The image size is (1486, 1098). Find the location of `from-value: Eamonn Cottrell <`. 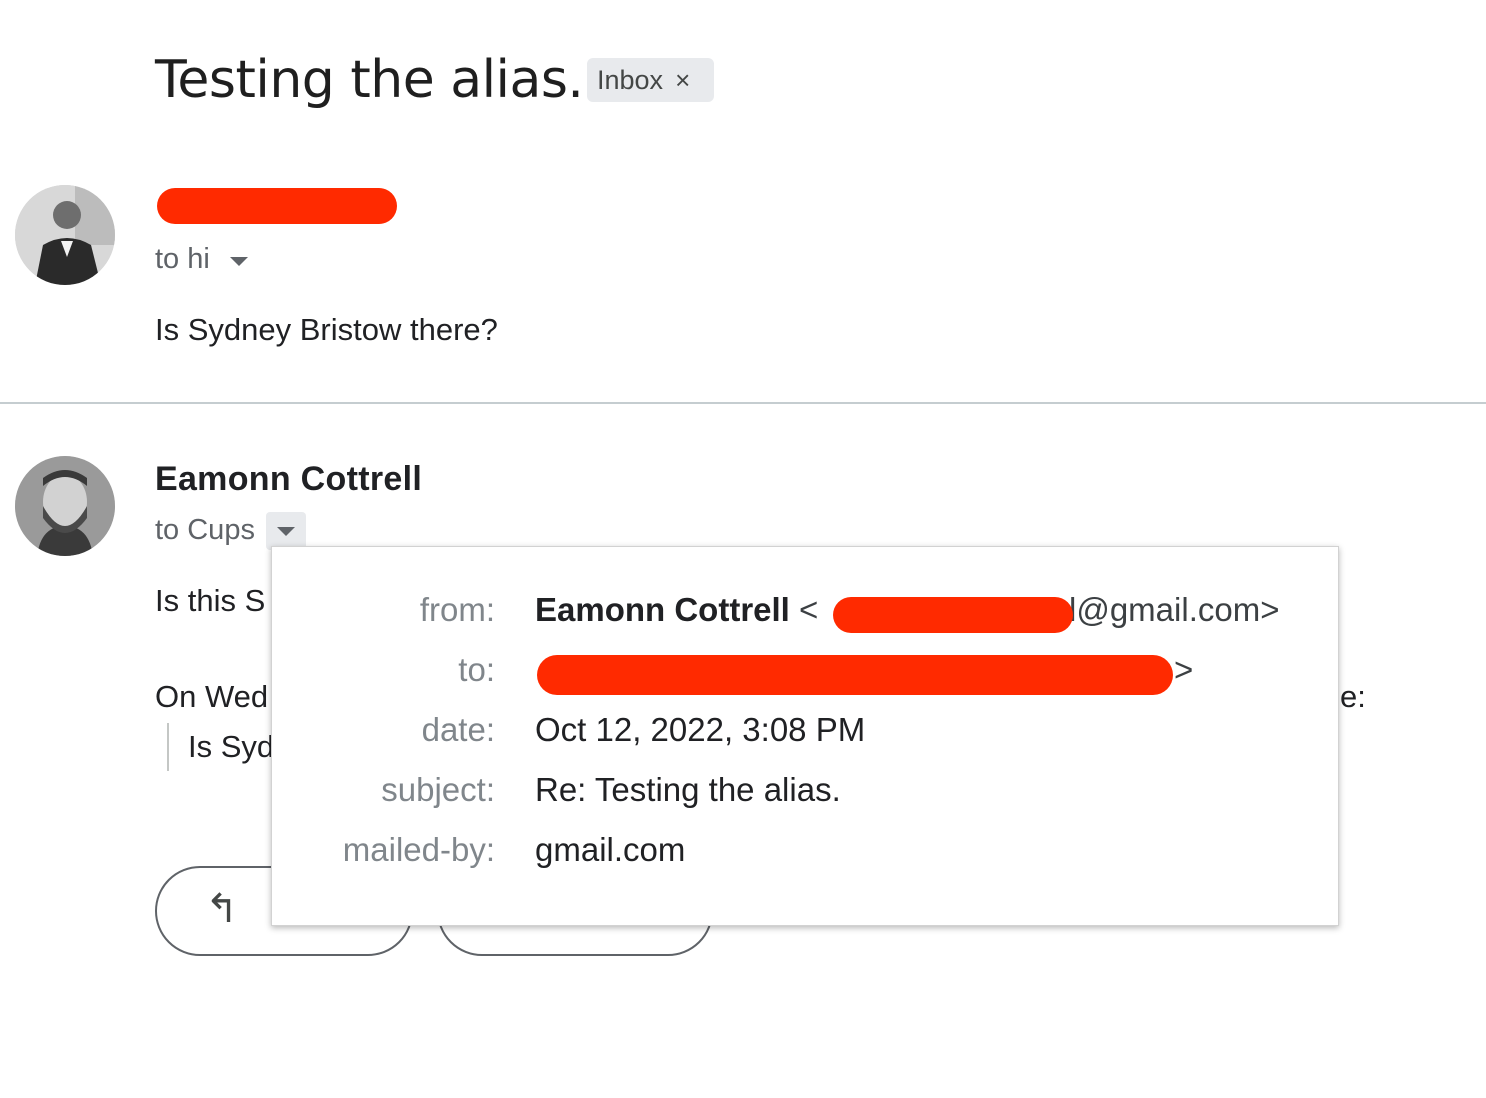

from-value: Eamonn Cottrell < is located at coordinates (676, 610).